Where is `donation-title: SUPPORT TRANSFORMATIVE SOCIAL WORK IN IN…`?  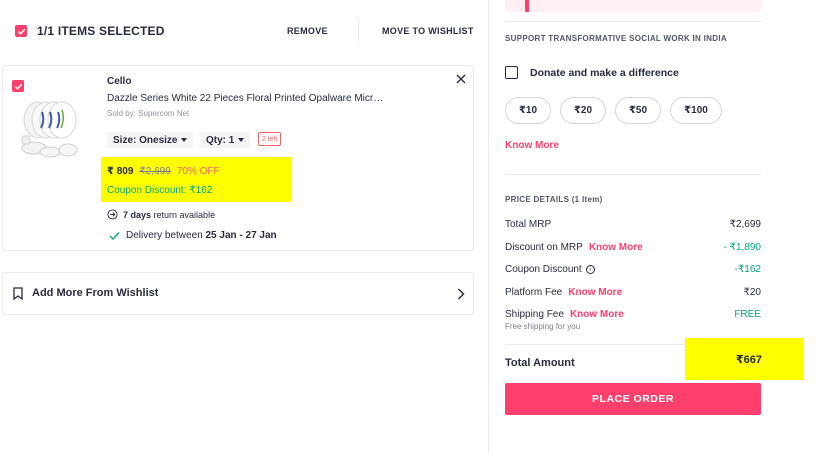 donation-title: SUPPORT TRANSFORMATIVE SOCIAL WORK IN IN… is located at coordinates (616, 38).